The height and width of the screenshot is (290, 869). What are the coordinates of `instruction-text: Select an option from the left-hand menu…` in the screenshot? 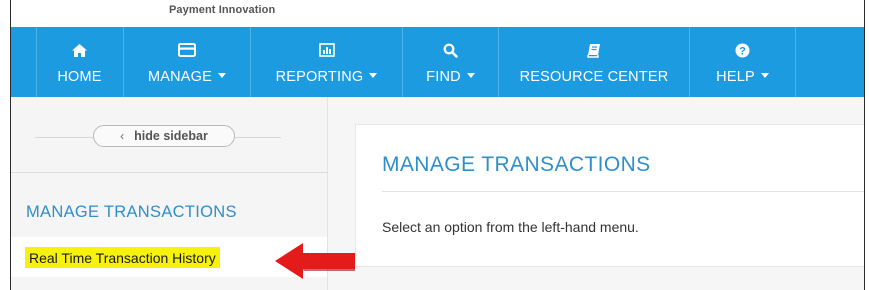 It's located at (510, 227).